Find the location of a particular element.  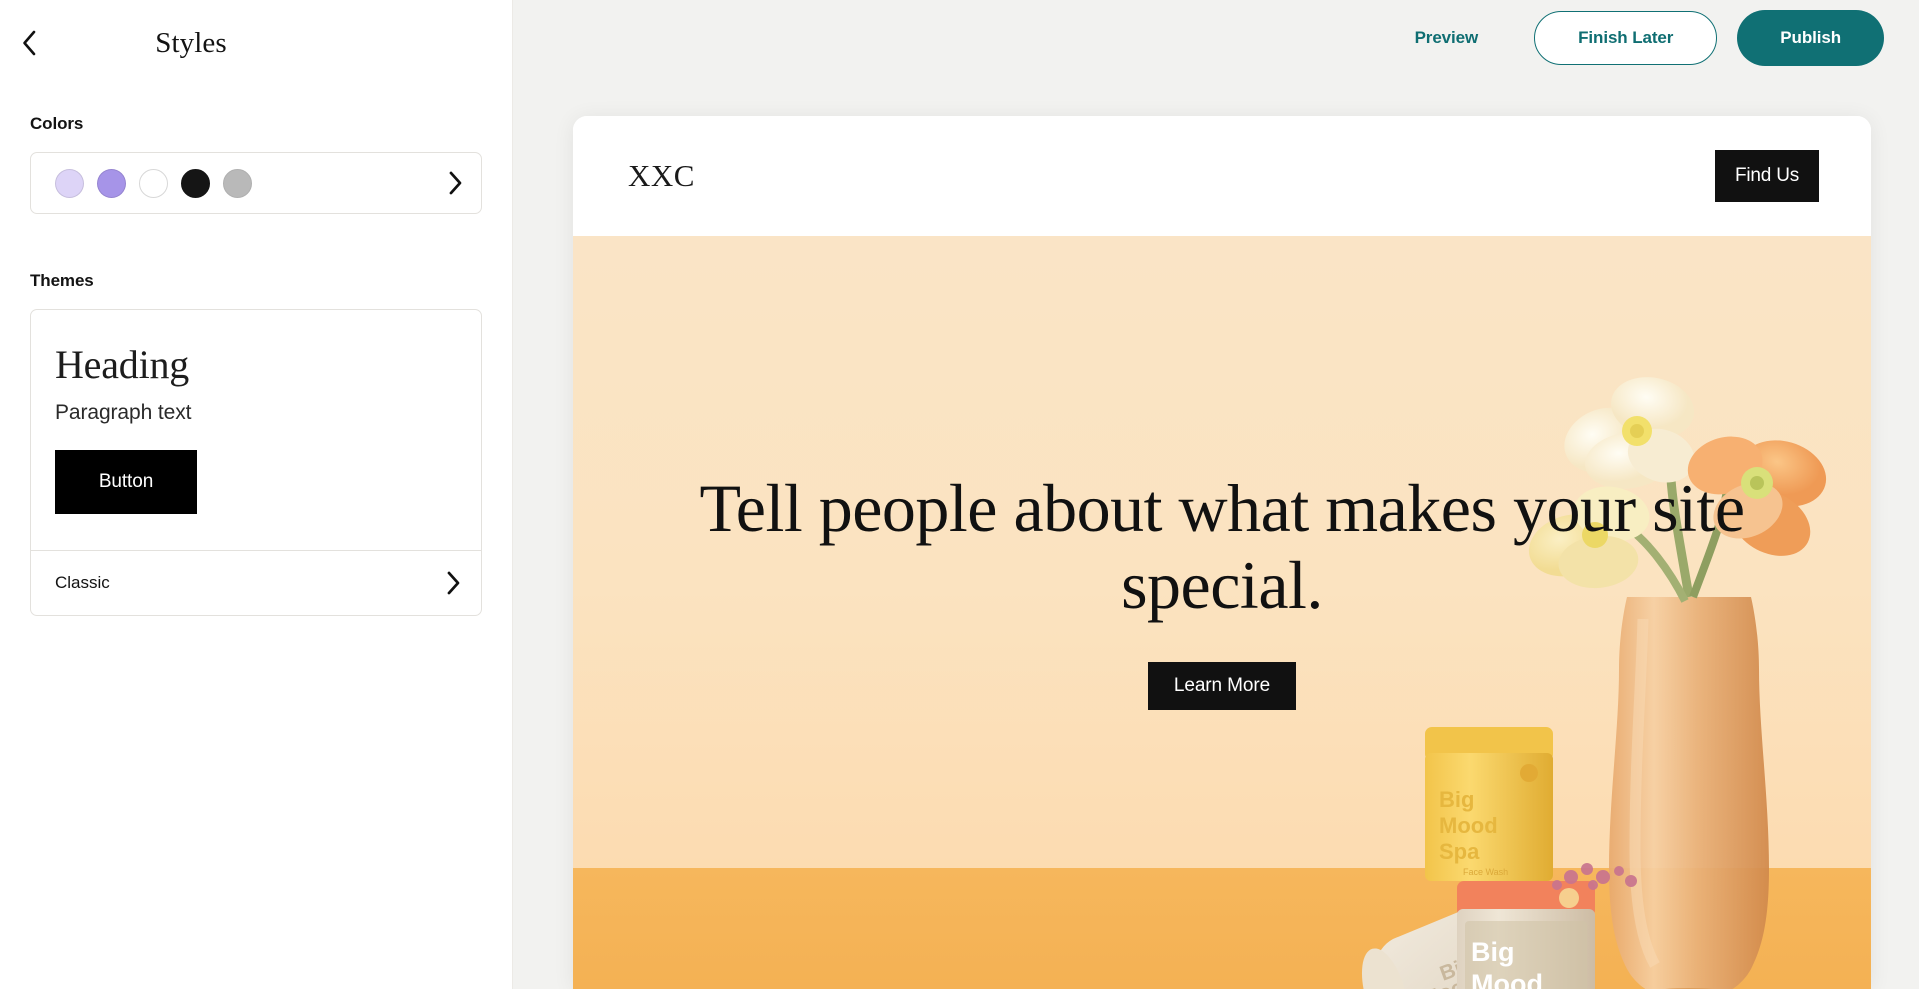

colors-palette-row is located at coordinates (256, 183).